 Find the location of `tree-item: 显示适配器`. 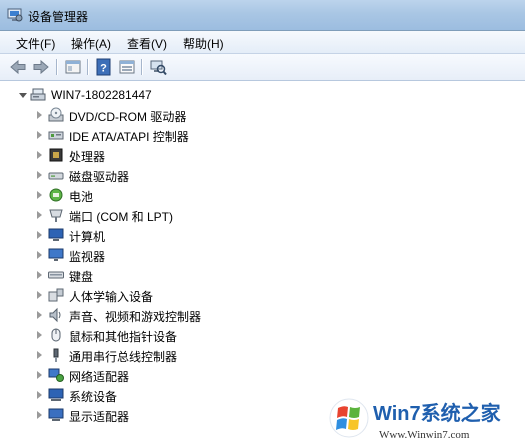

tree-item: 显示适配器 is located at coordinates (167, 415).